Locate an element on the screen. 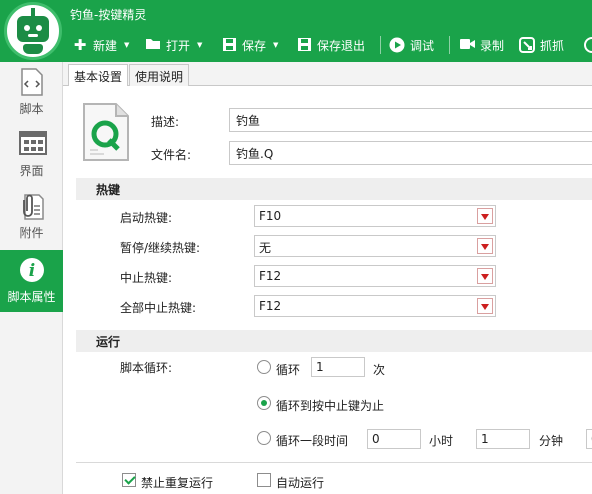  help-button is located at coordinates (588, 45).